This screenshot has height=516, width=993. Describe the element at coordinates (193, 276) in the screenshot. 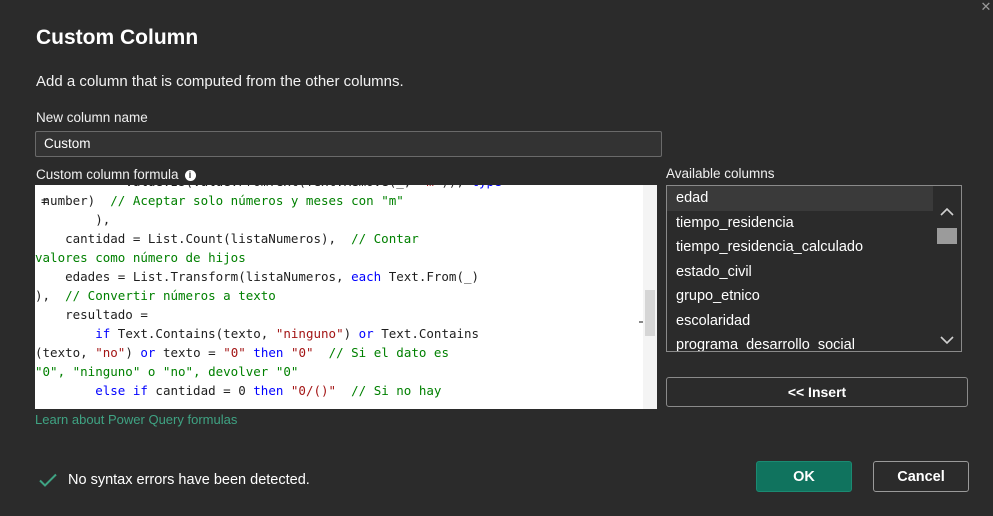

I see `code-token: edades = List.Transform(listaNumeros,` at that location.